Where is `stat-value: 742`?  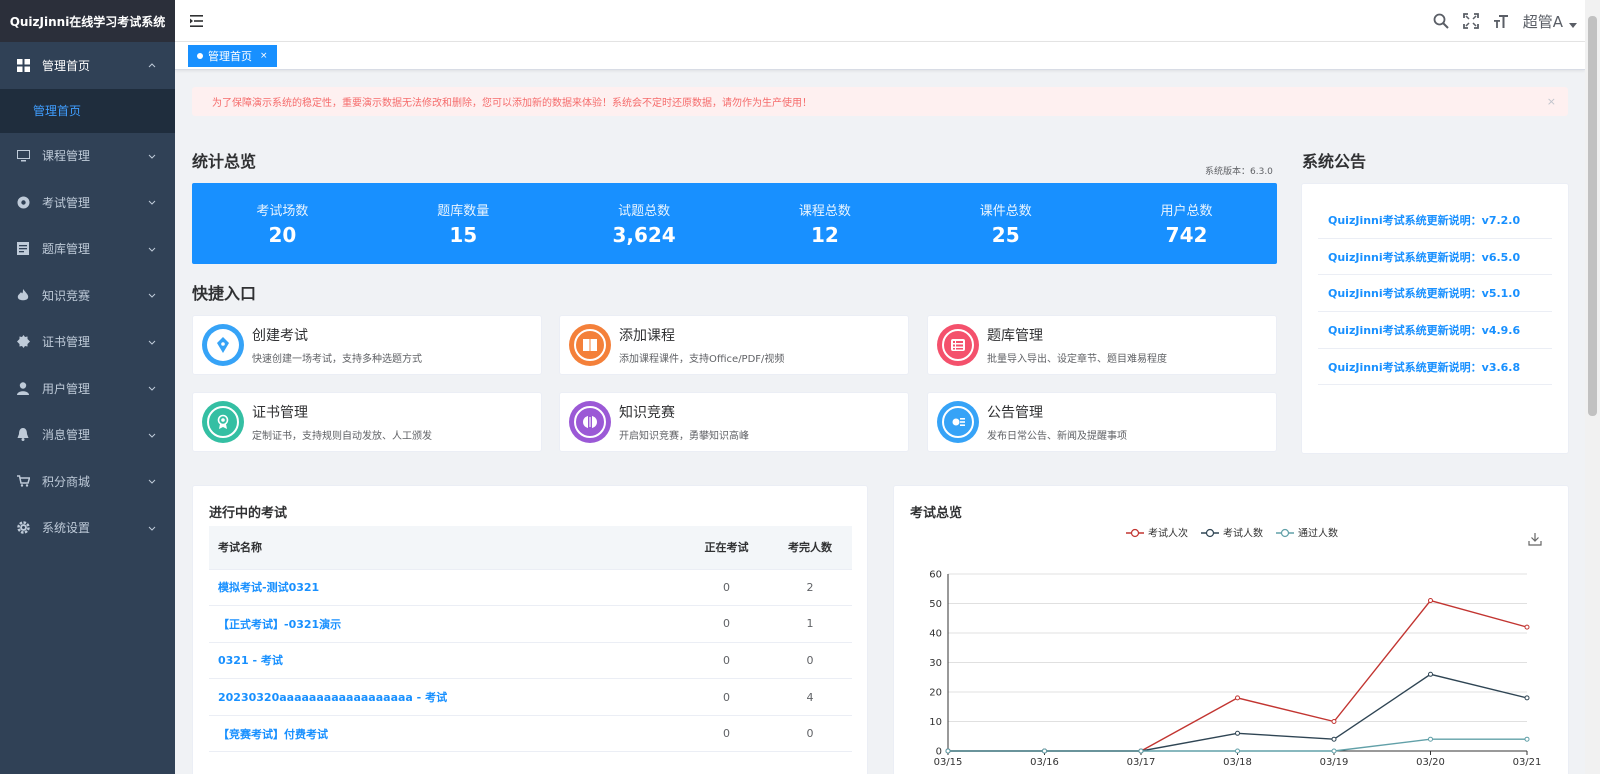 stat-value: 742 is located at coordinates (1186, 235).